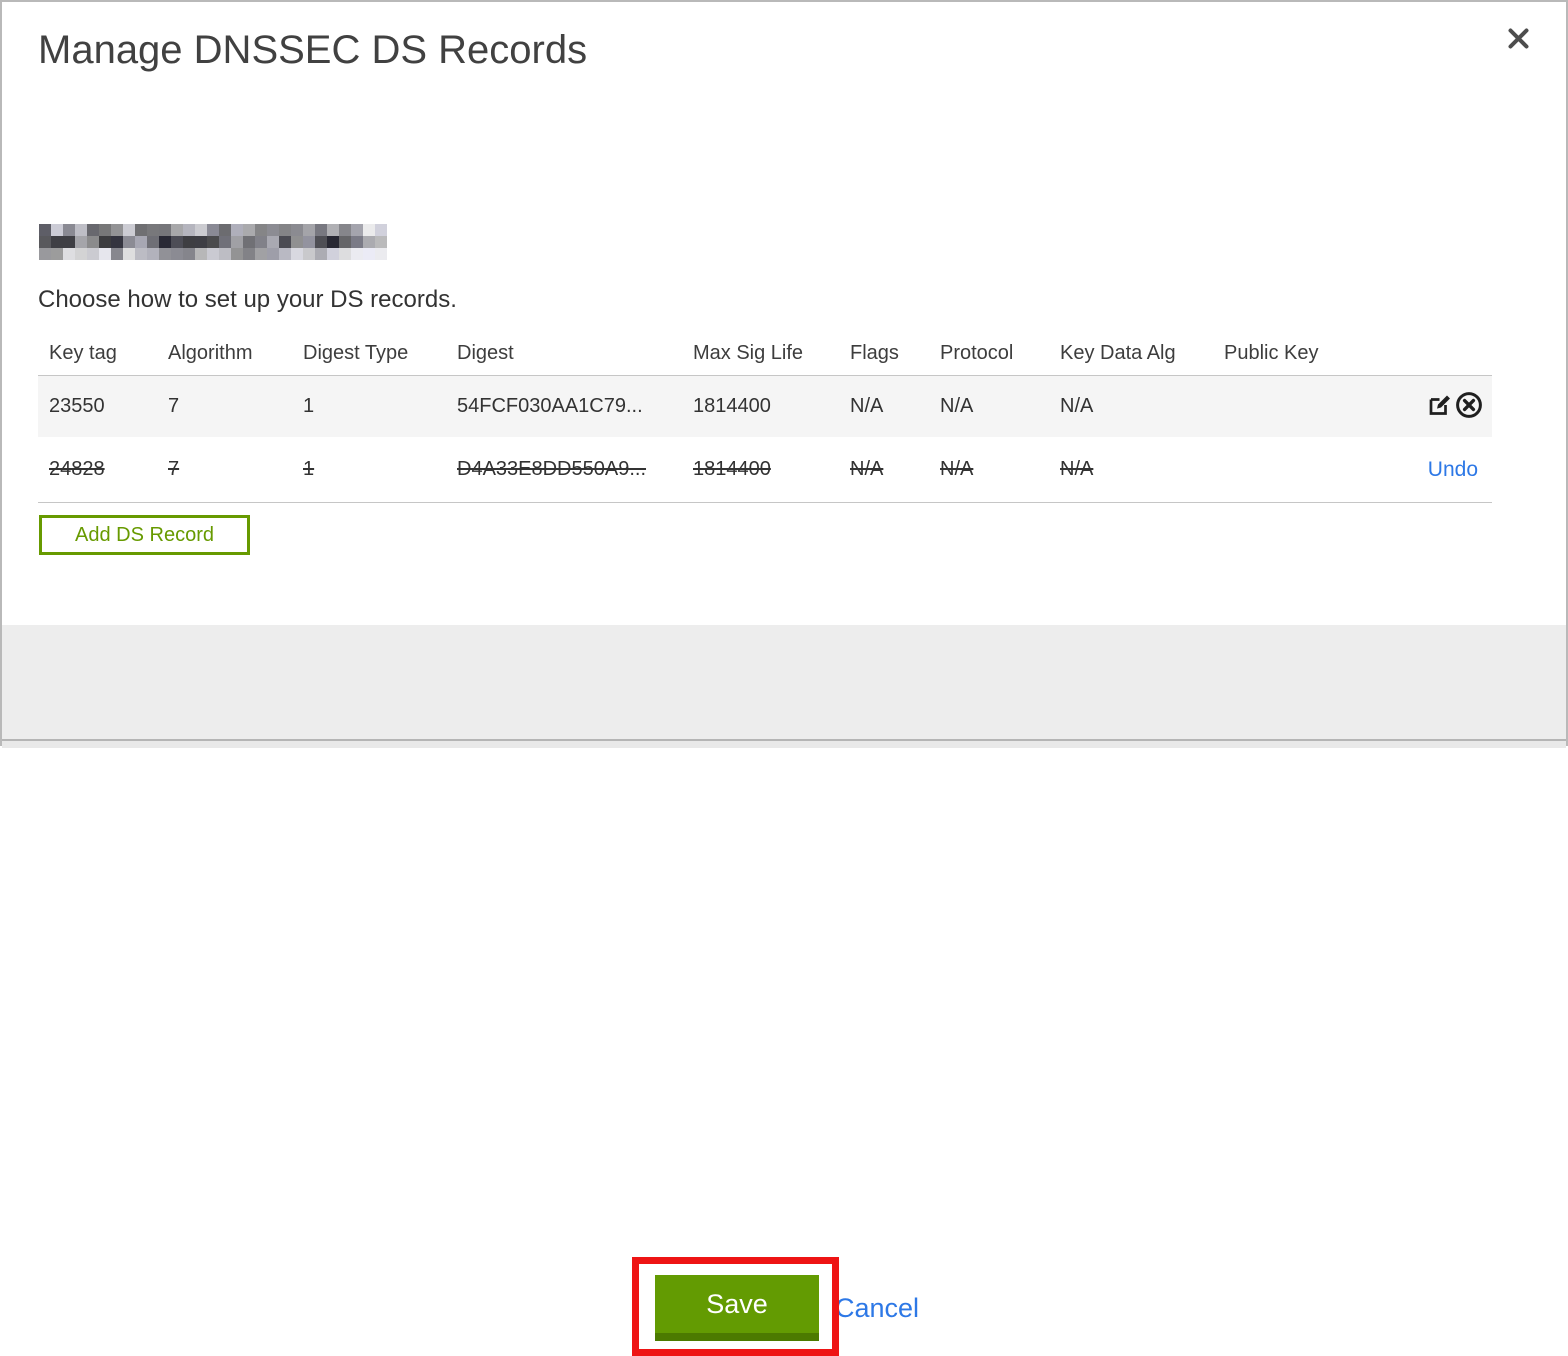 The image size is (1568, 1356). Describe the element at coordinates (737, 1308) in the screenshot. I see `save-button: Save` at that location.